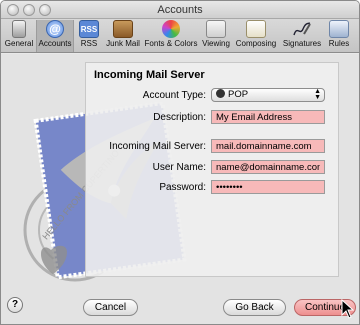 Image resolution: width=360 pixels, height=325 pixels. What do you see at coordinates (45, 10) in the screenshot?
I see `zoom-window-button` at bounding box center [45, 10].